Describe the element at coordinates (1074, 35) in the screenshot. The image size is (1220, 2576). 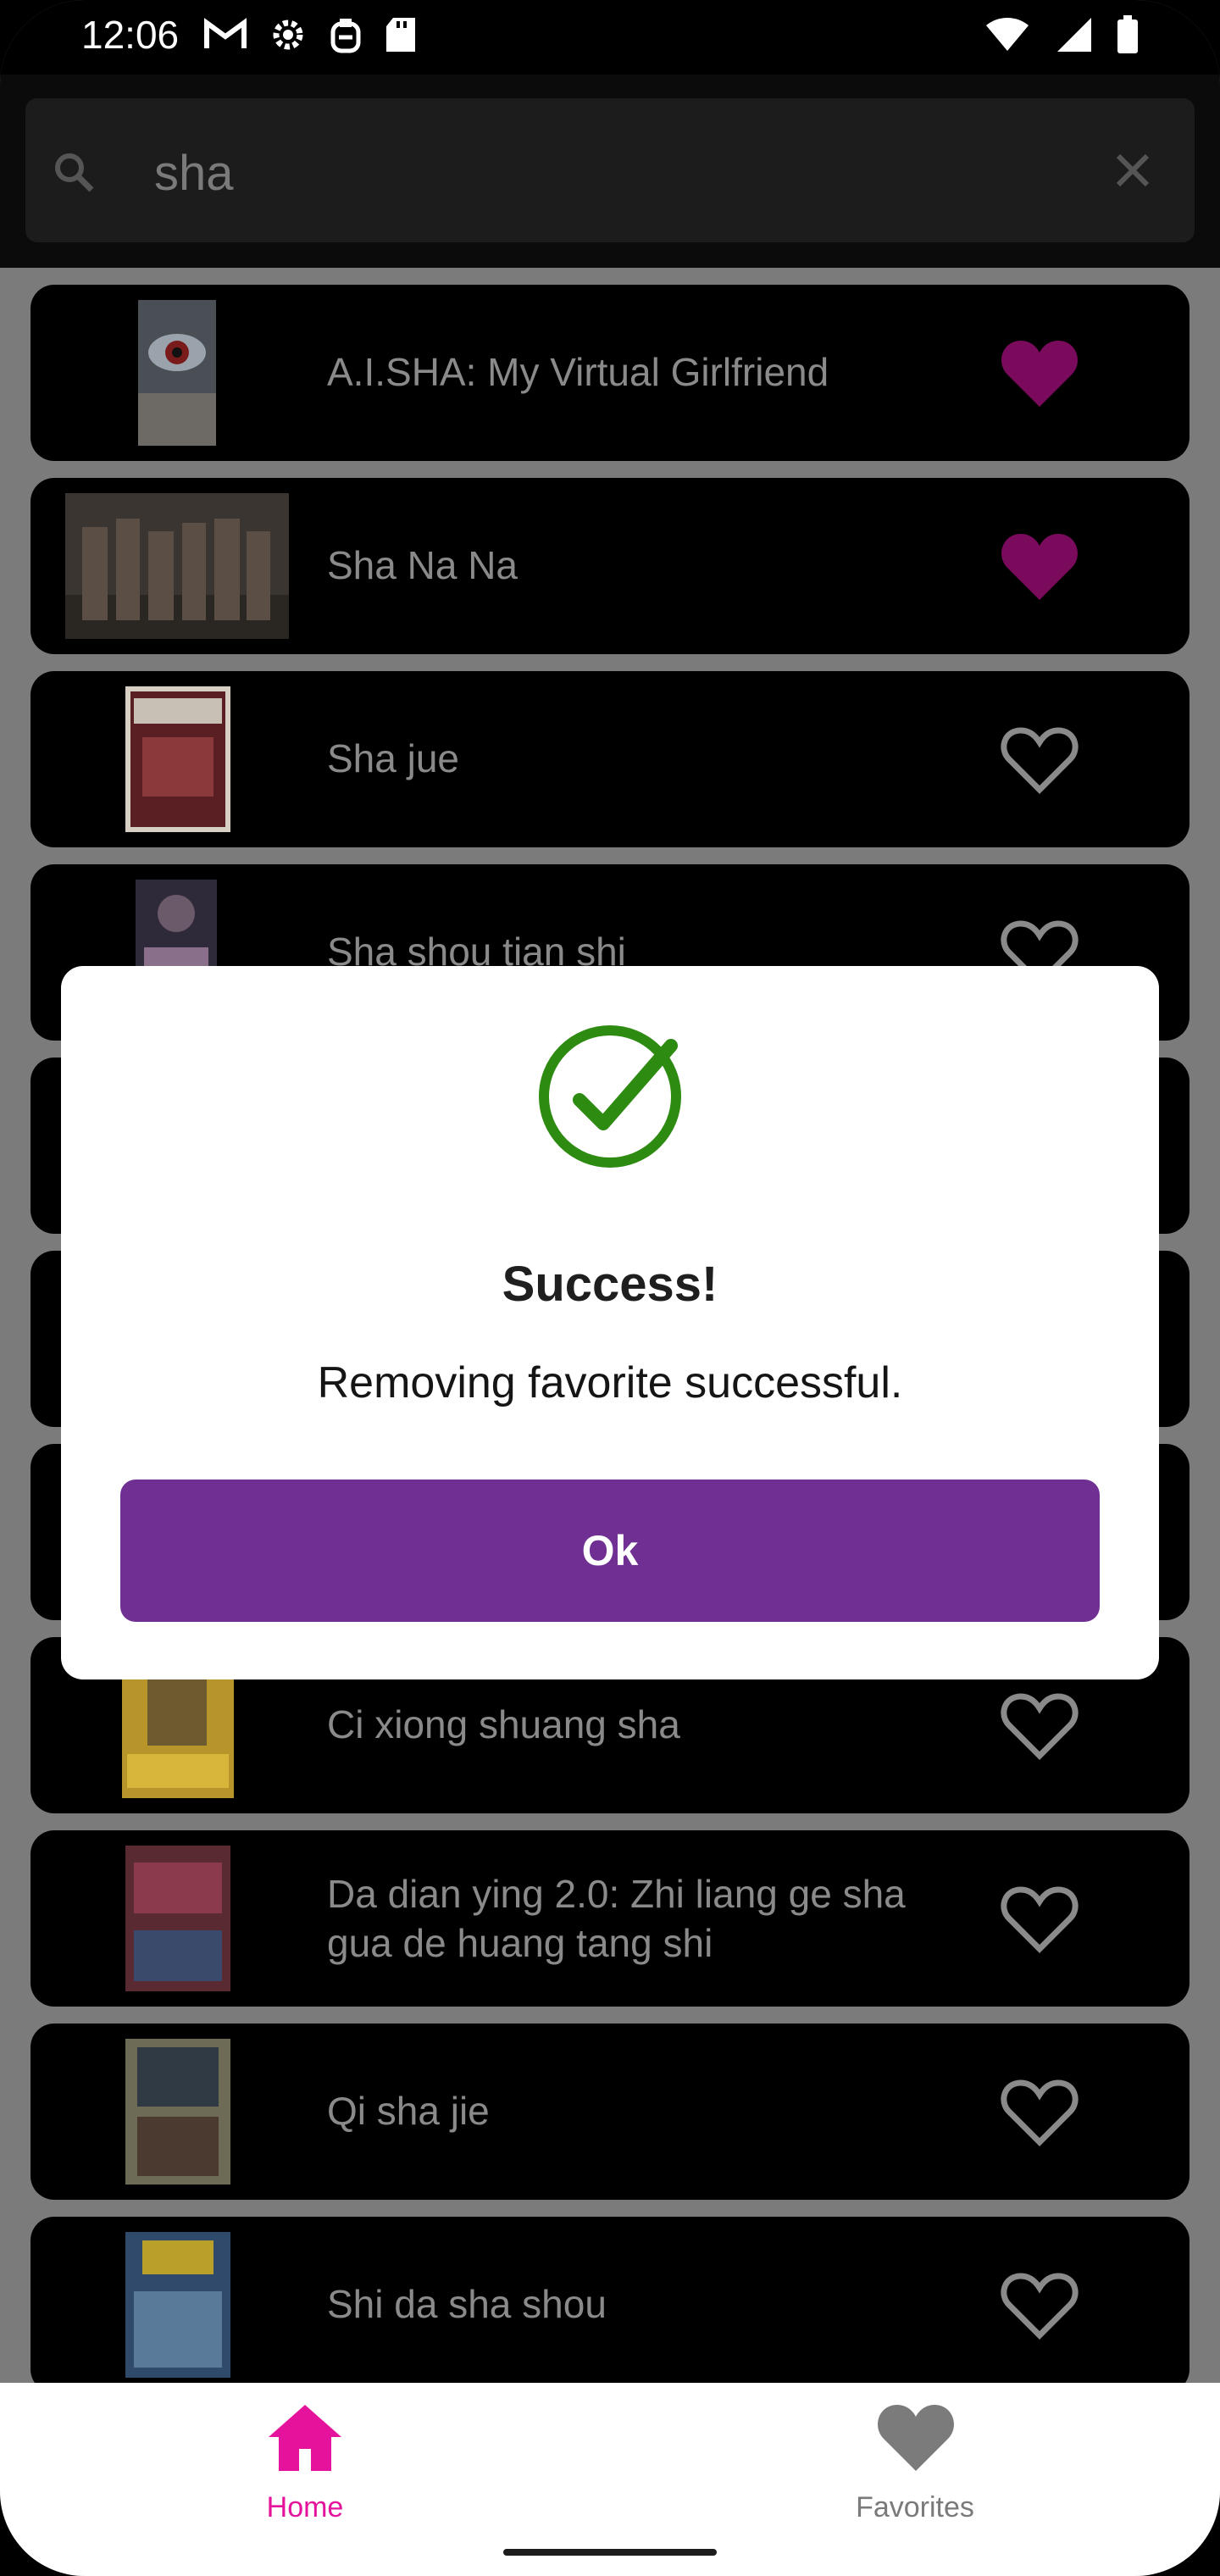
I see `signal-icon` at that location.